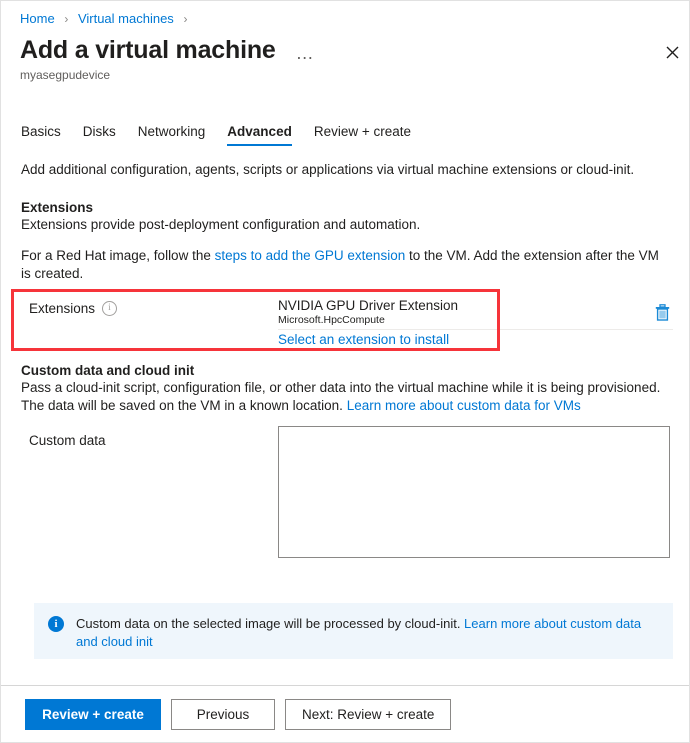 Image resolution: width=690 pixels, height=743 pixels. What do you see at coordinates (464, 405) in the screenshot?
I see `custom-data-learn-more-link: Learn more about custom data for VMs` at bounding box center [464, 405].